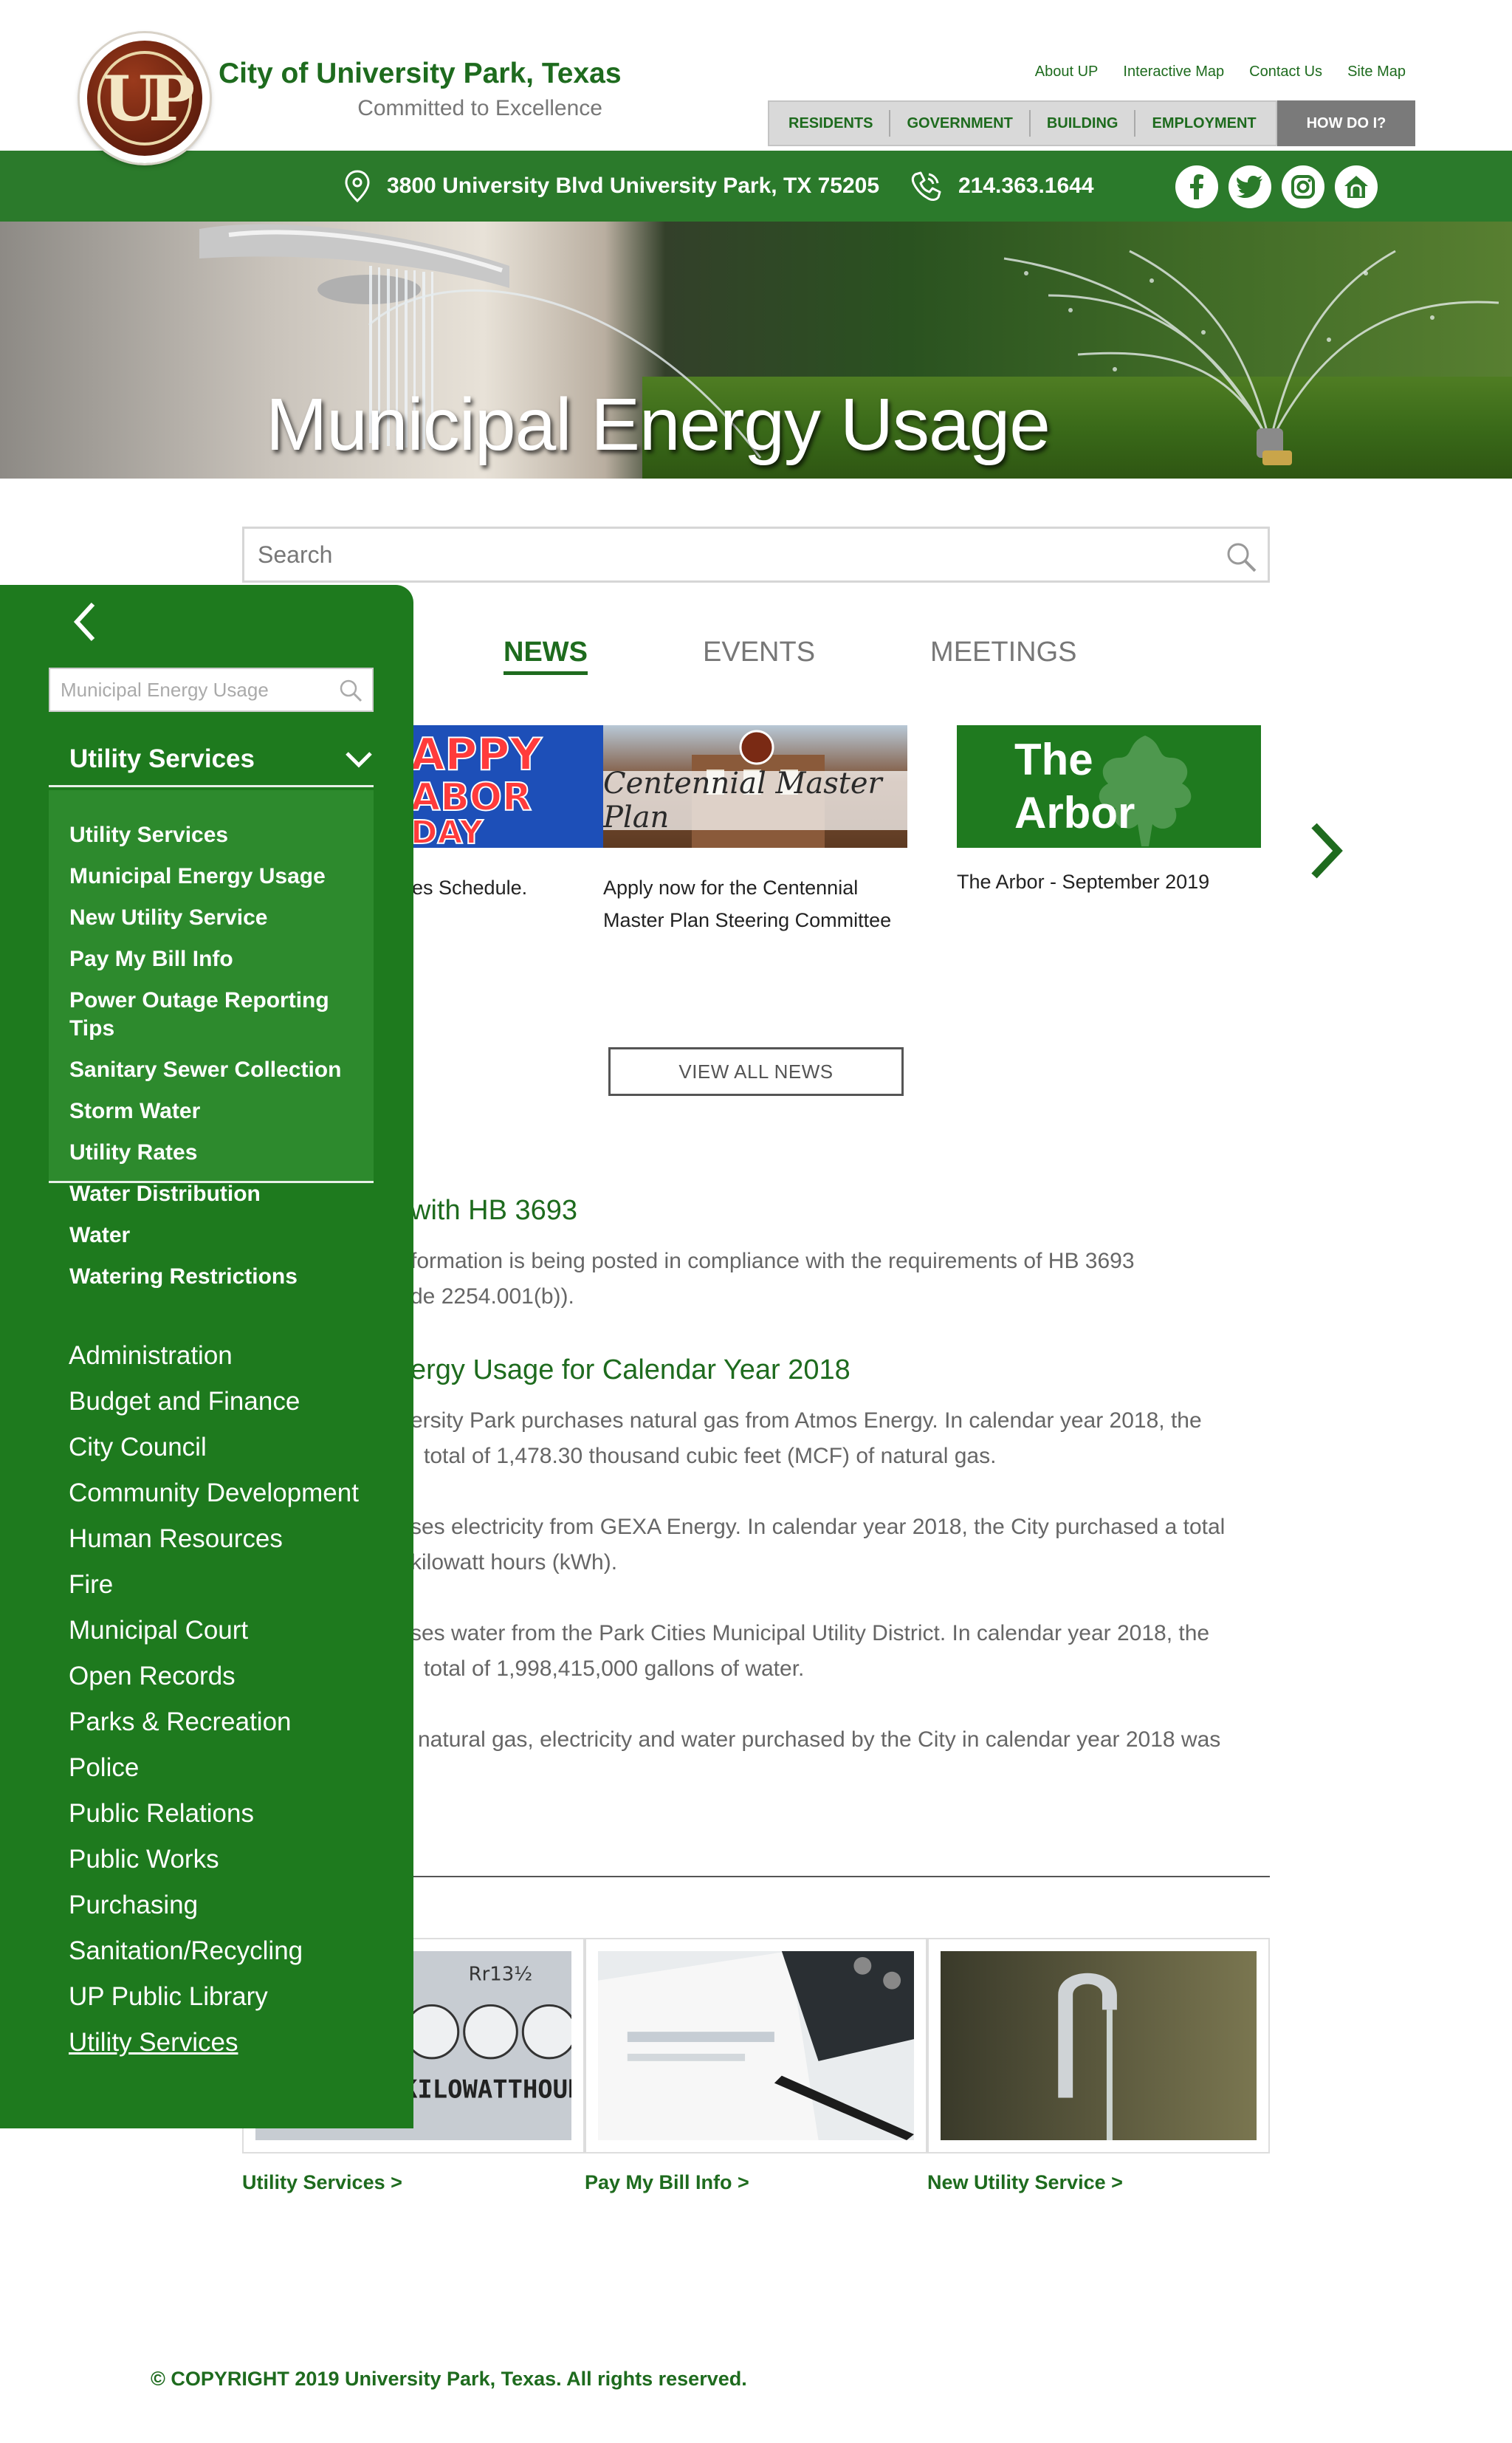 The image size is (1512, 2443). What do you see at coordinates (494, 1210) in the screenshot?
I see `section-heading: with HB 3693` at bounding box center [494, 1210].